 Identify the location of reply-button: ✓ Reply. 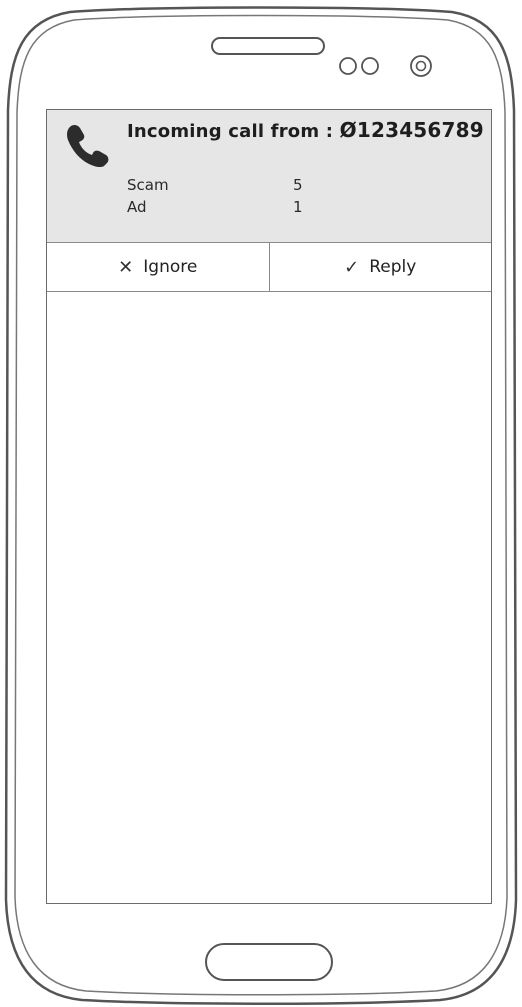
(380, 267).